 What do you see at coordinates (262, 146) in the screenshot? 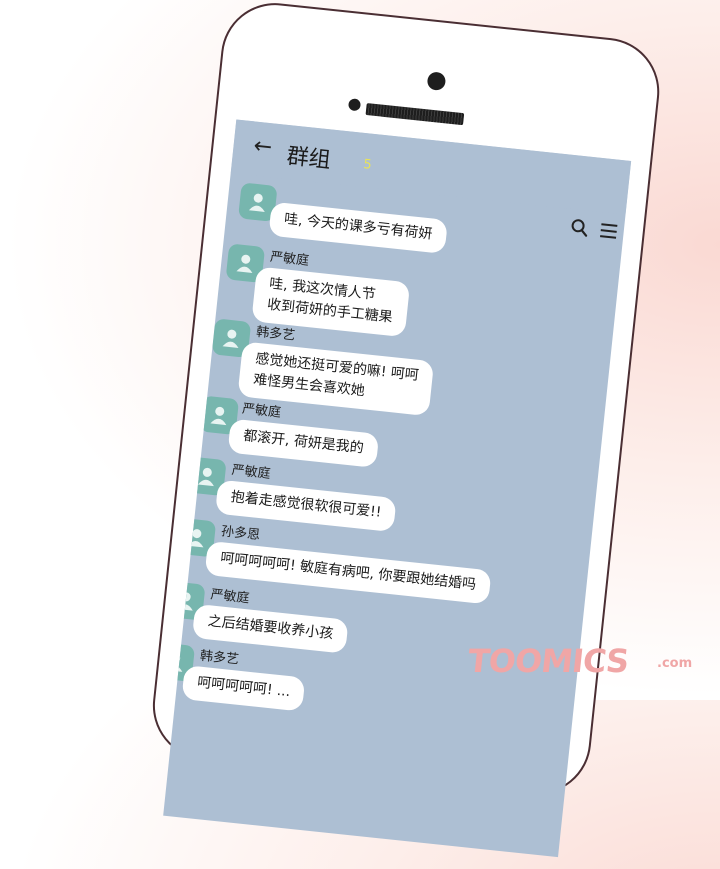
I see `arrow-left-icon: ←` at bounding box center [262, 146].